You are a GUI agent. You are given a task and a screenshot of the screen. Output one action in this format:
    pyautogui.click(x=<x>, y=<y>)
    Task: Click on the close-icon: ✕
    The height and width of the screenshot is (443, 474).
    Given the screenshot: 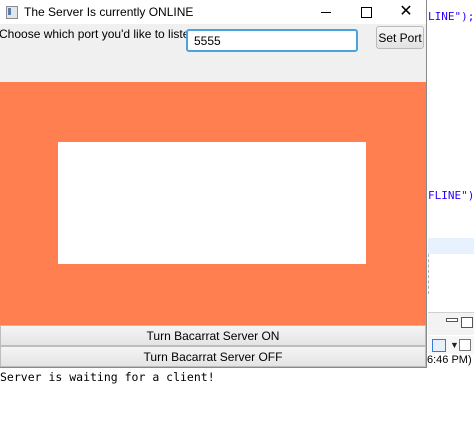 What is the action you would take?
    pyautogui.click(x=406, y=11)
    